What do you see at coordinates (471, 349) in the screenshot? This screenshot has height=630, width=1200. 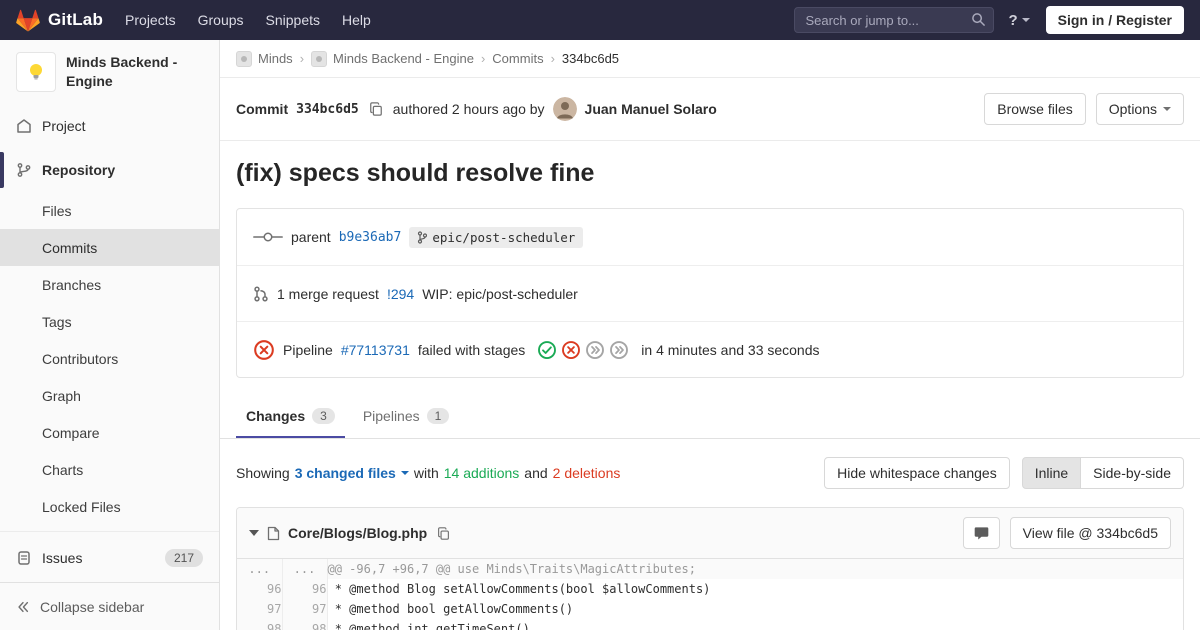 I see `pipeline-status-text: failed with stages` at bounding box center [471, 349].